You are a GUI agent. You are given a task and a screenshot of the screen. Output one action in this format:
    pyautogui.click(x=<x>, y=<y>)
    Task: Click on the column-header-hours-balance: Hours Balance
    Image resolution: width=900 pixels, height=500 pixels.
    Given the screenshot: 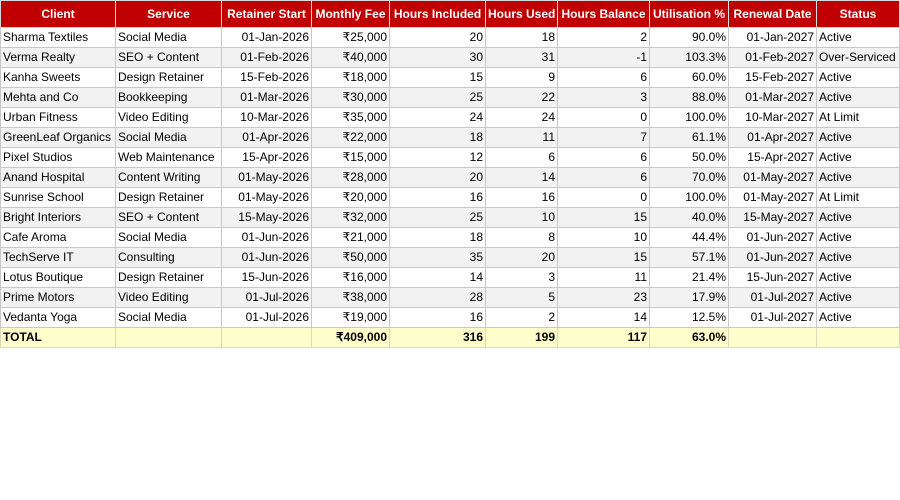 What is the action you would take?
    pyautogui.click(x=603, y=14)
    